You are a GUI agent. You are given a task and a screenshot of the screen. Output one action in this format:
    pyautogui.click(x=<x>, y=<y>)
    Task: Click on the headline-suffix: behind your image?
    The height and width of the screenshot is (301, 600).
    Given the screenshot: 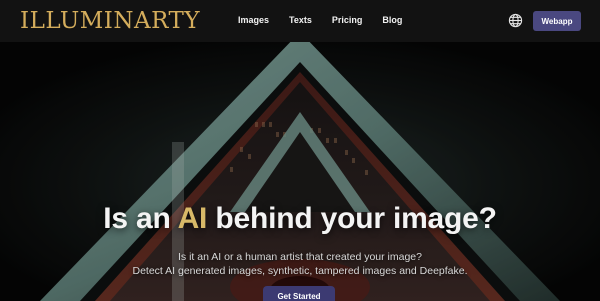 What is the action you would take?
    pyautogui.click(x=352, y=218)
    